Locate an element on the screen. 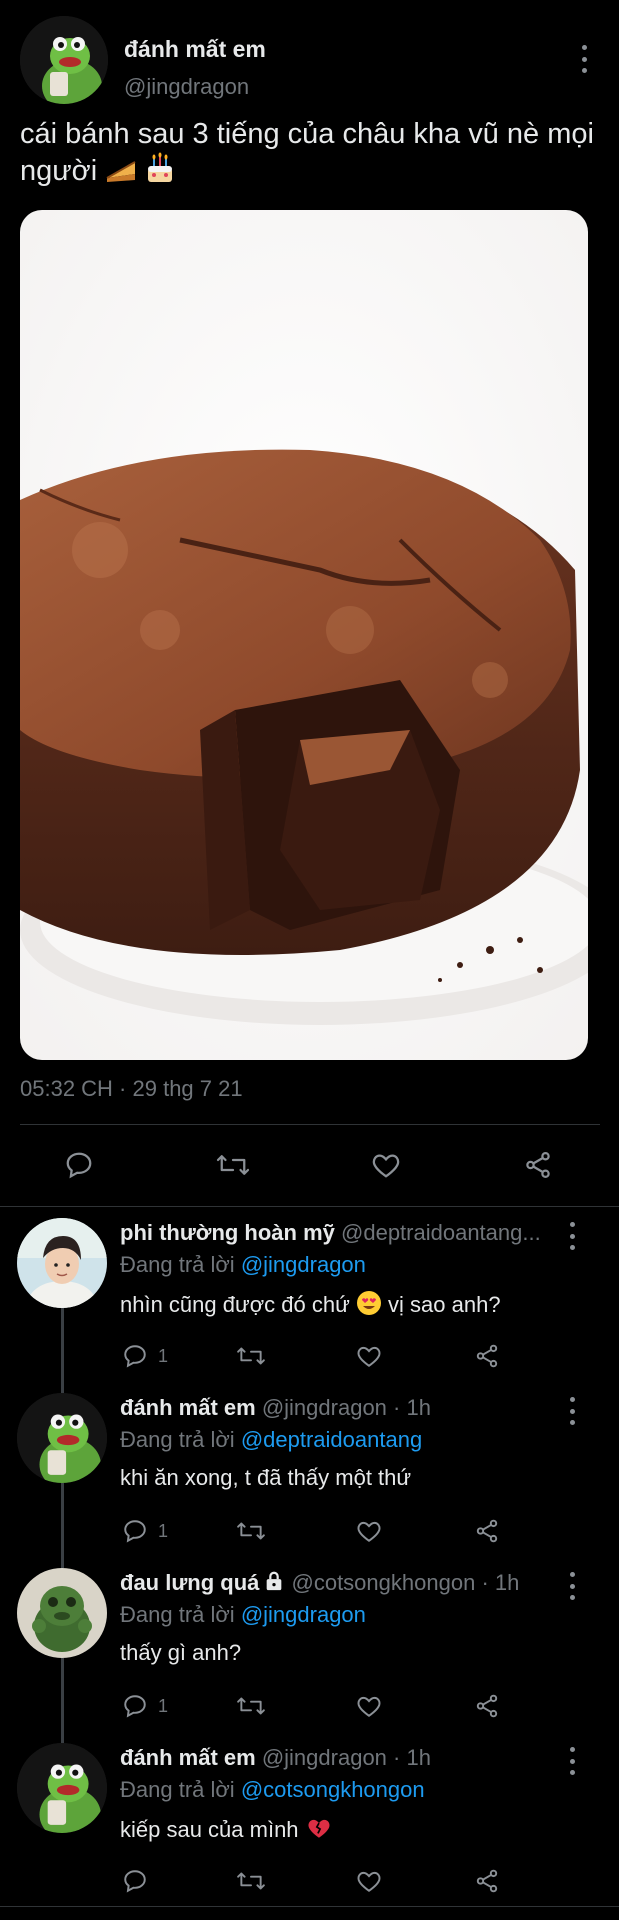 The height and width of the screenshot is (1920, 619). author-handle: @jingdragon is located at coordinates (186, 87).